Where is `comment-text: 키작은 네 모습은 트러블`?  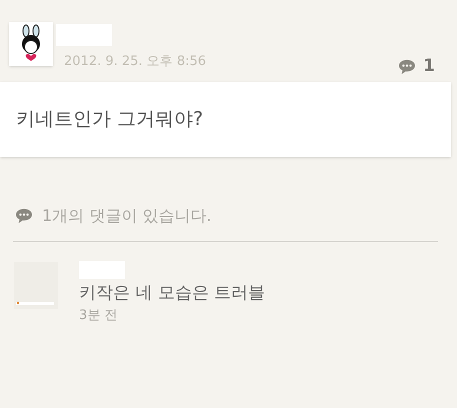
comment-text: 키작은 네 모습은 트러블 is located at coordinates (172, 293).